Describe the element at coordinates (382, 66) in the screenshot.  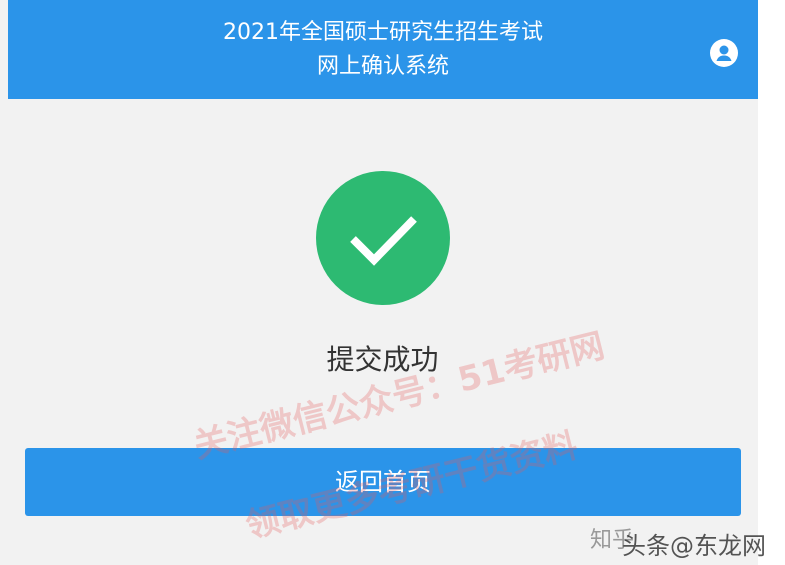
I see `page-title-line2: 网上确认系统` at that location.